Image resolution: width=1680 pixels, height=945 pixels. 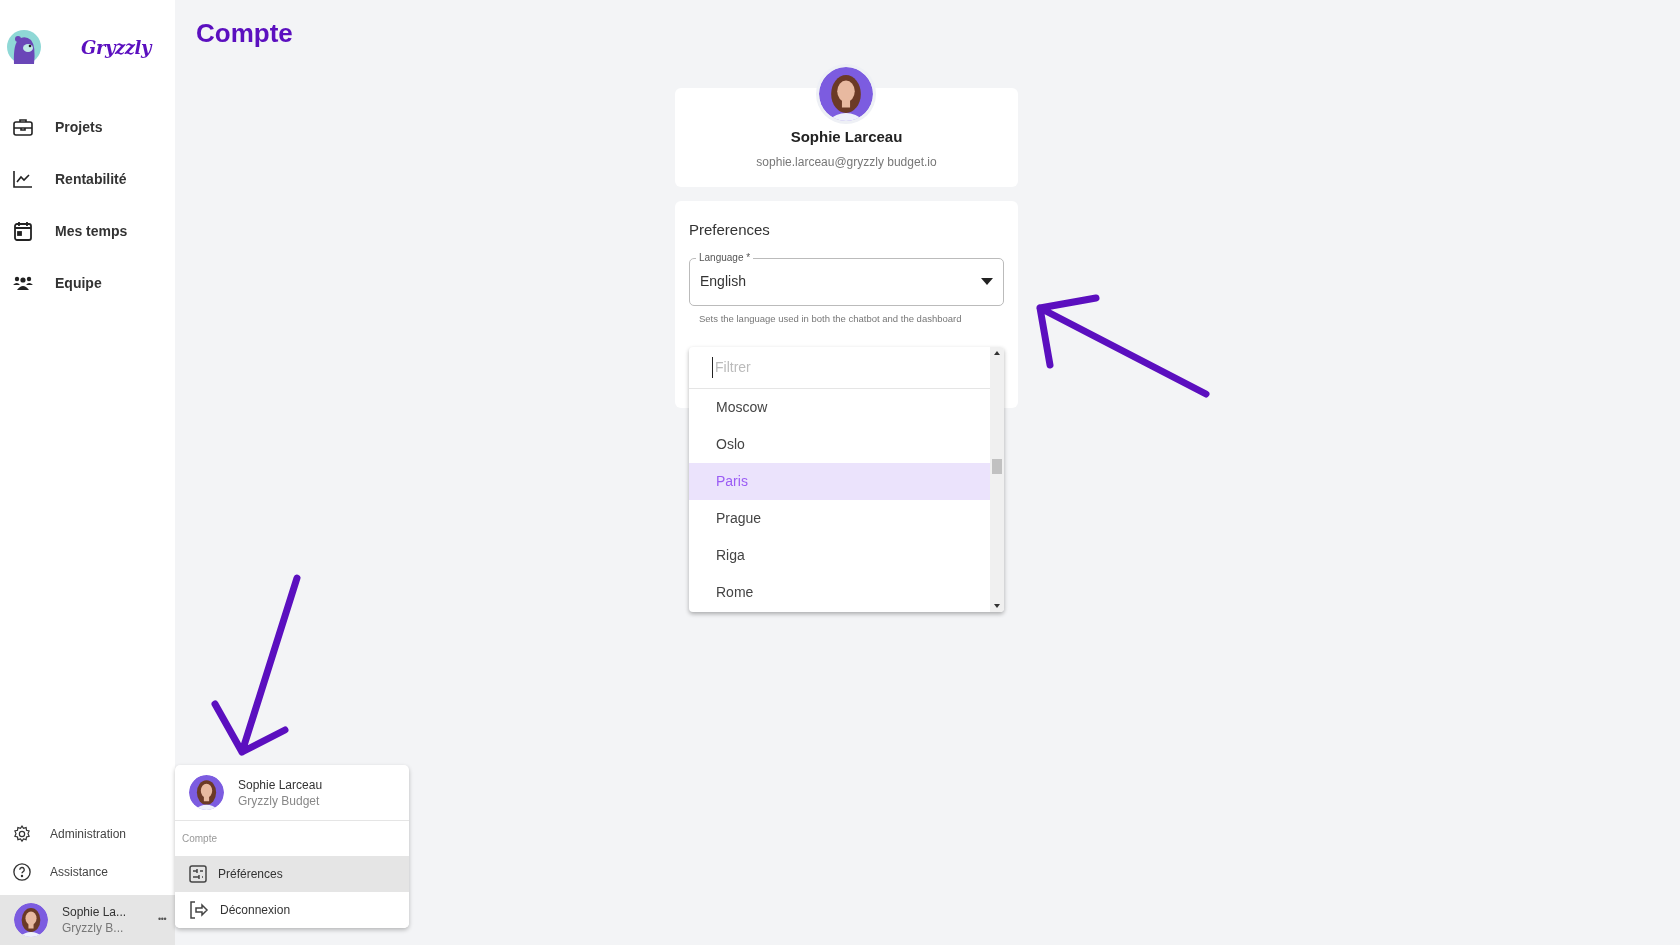 I want to click on menu-user-org: Gryzzly Budget, so click(x=279, y=800).